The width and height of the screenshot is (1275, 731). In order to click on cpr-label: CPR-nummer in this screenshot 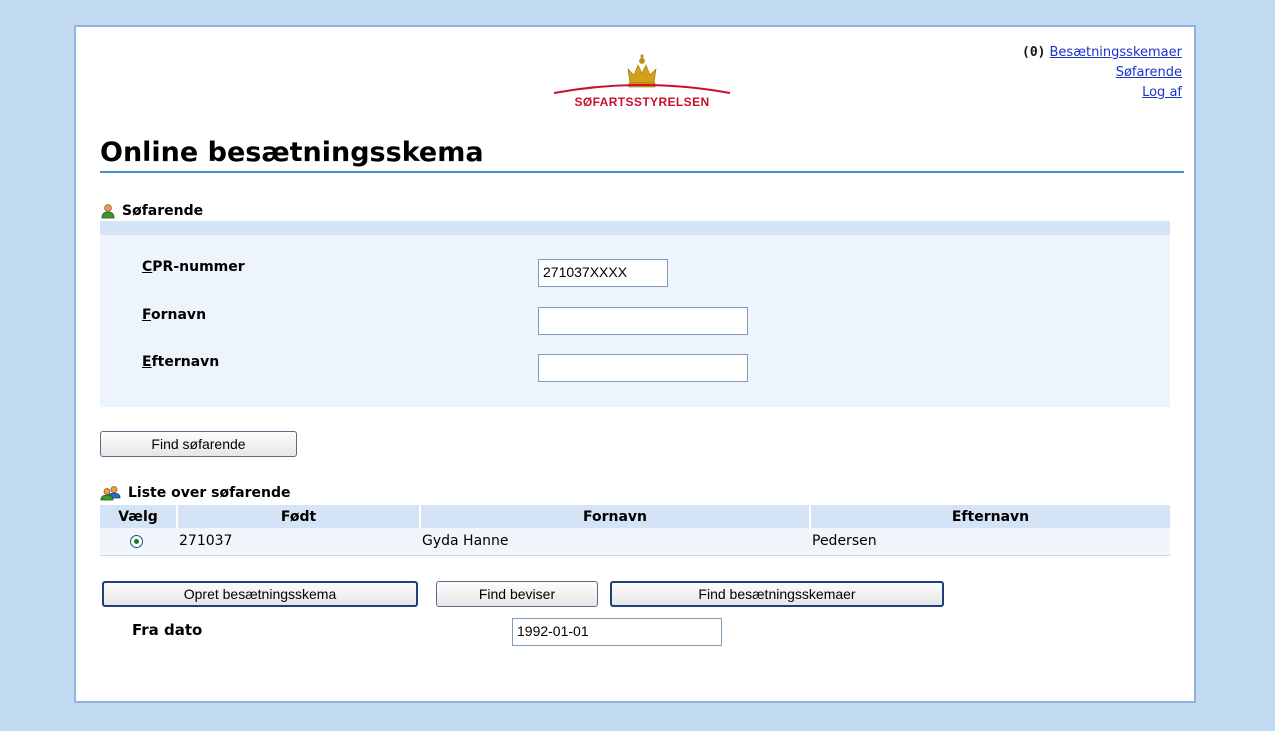, I will do `click(193, 267)`.